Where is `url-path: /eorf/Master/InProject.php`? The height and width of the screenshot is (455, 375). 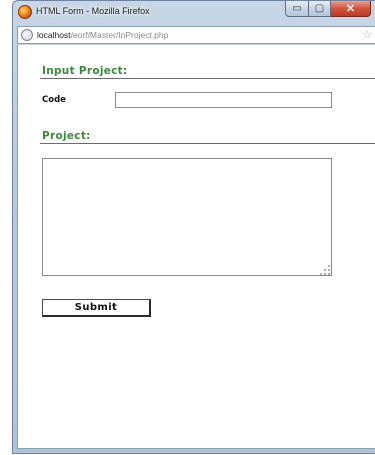
url-path: /eorf/Master/InProject.php is located at coordinates (119, 35).